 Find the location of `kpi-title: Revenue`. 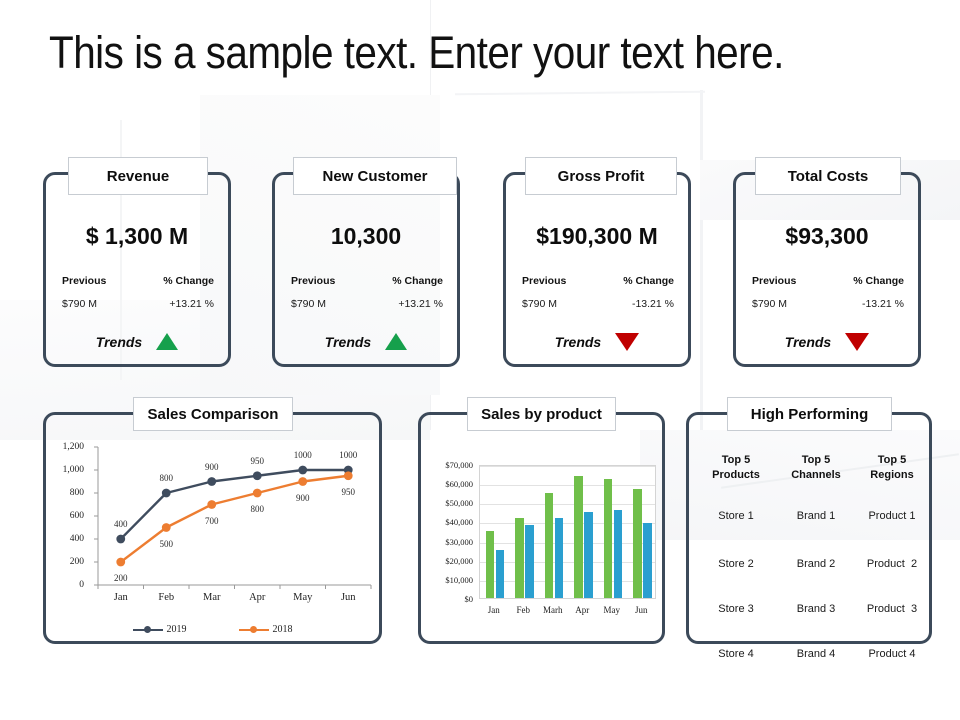

kpi-title: Revenue is located at coordinates (138, 176).